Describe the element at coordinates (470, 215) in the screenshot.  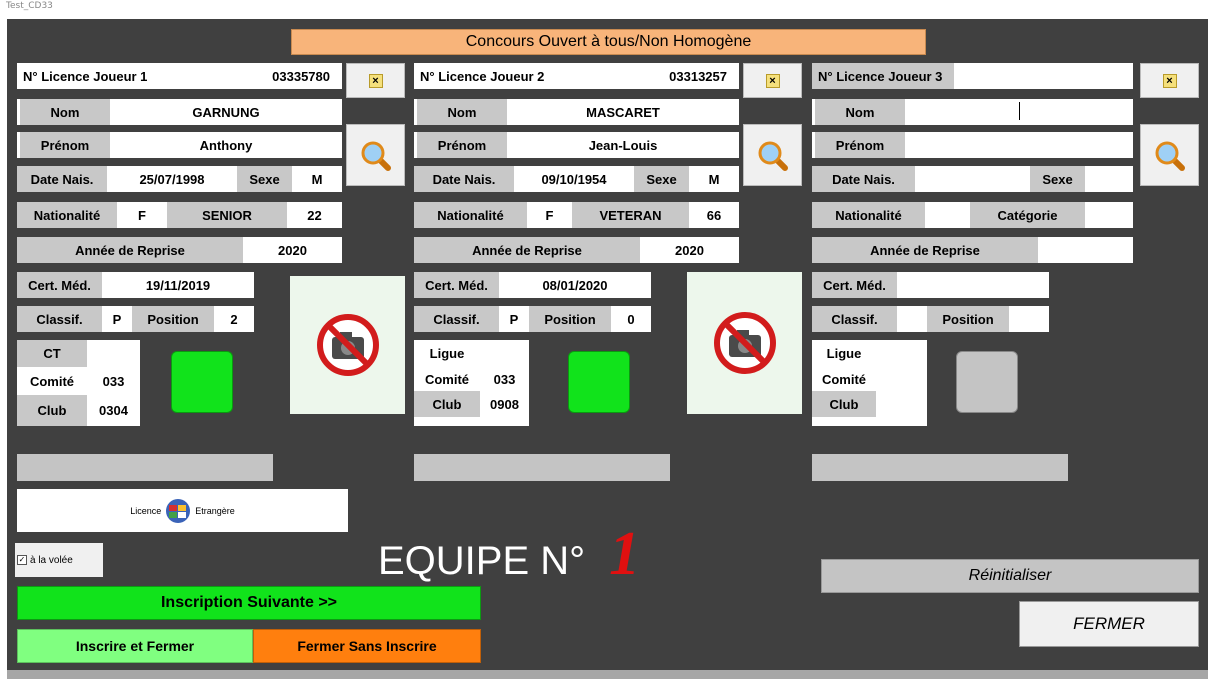
I see `nationalite-label: Nationalité` at that location.